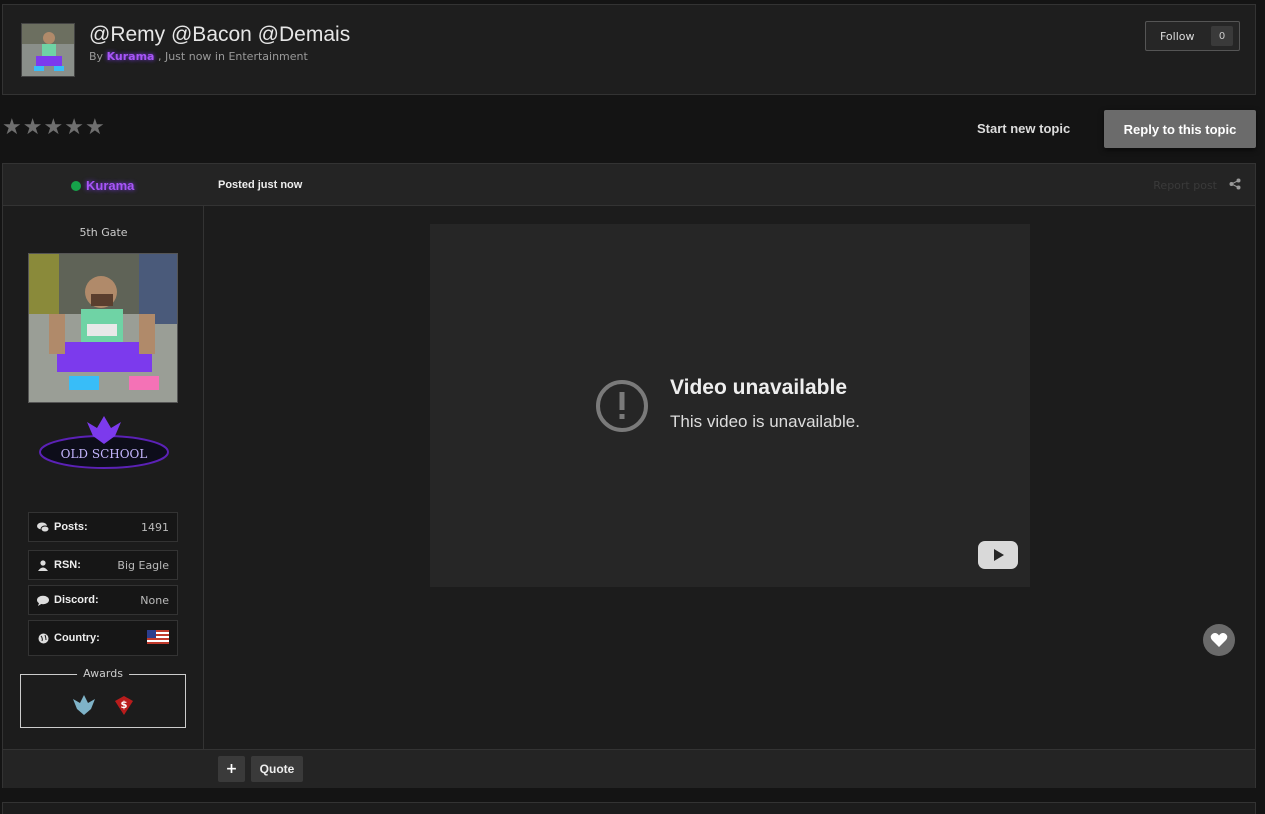 Image resolution: width=1265 pixels, height=814 pixels. I want to click on topic-author-avatar, so click(48, 50).